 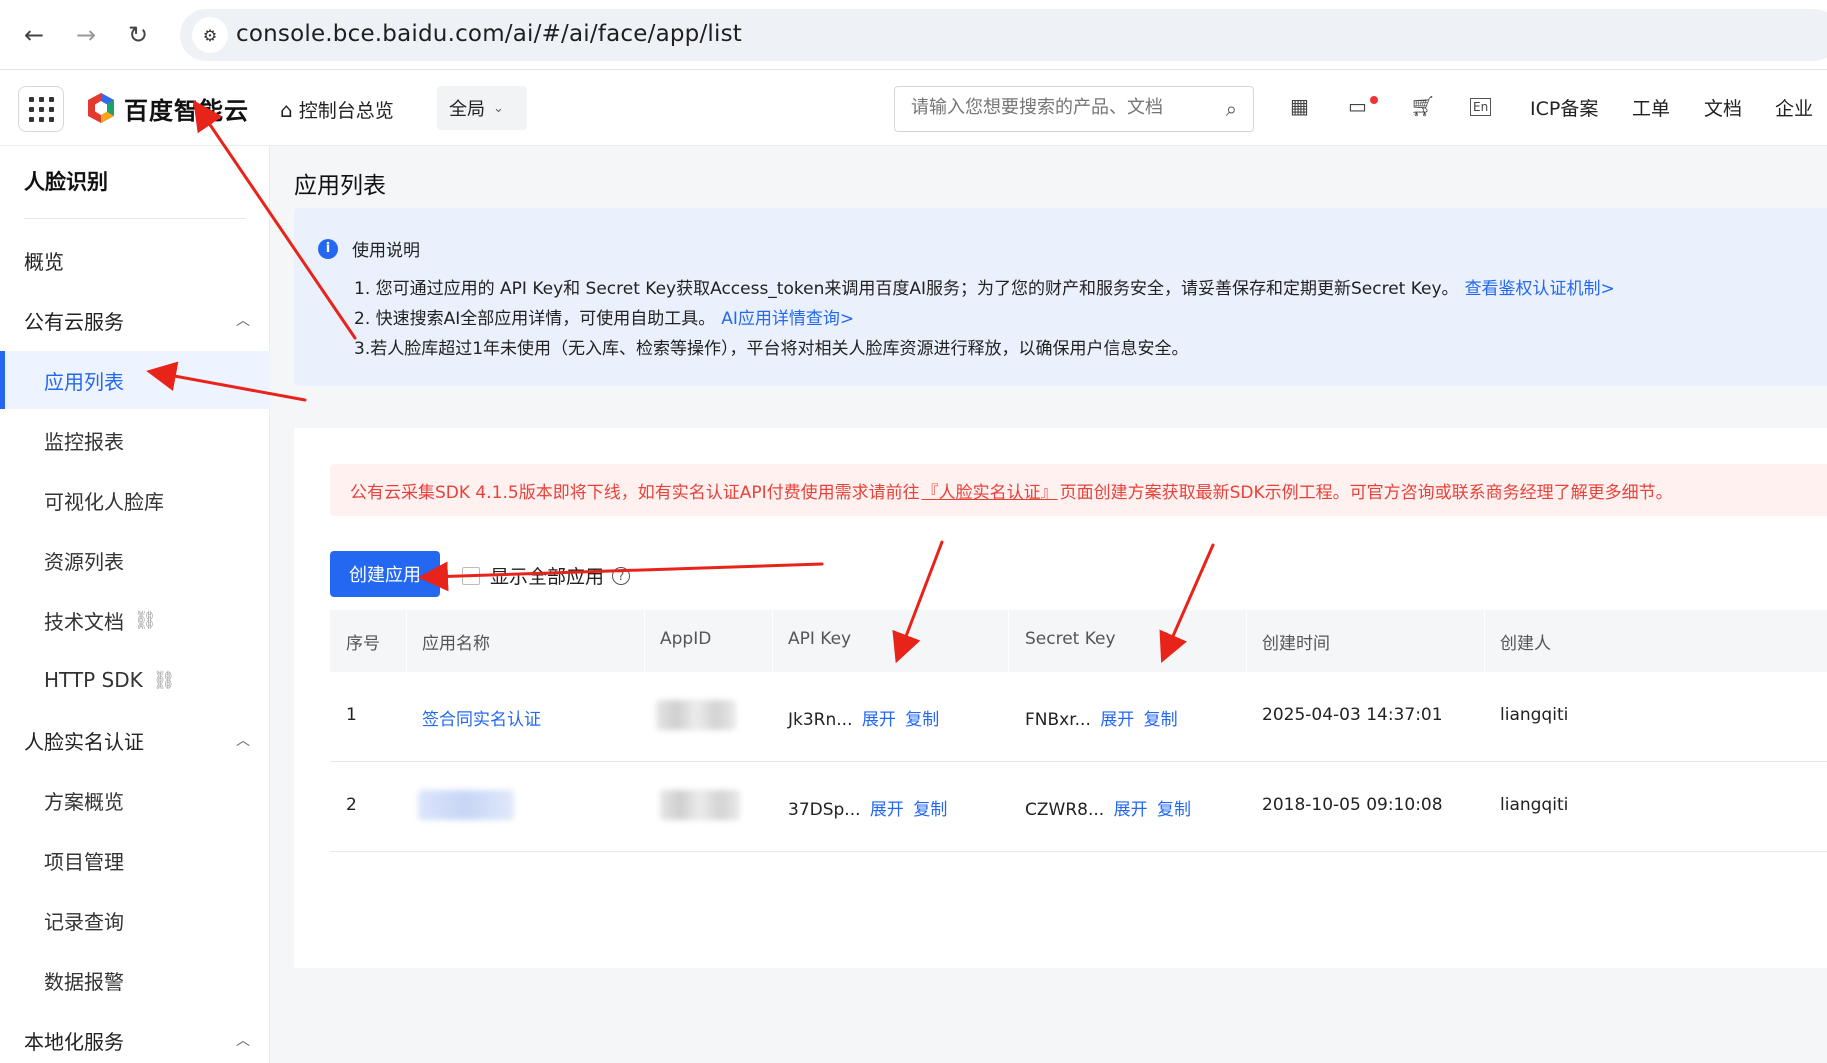 I want to click on col-created-time: 创建时间, so click(x=1296, y=644).